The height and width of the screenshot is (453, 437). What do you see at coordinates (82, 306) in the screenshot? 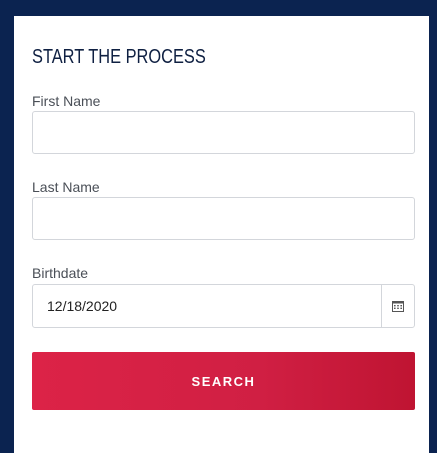
I see `birthdate-value: 12/18/2020` at bounding box center [82, 306].